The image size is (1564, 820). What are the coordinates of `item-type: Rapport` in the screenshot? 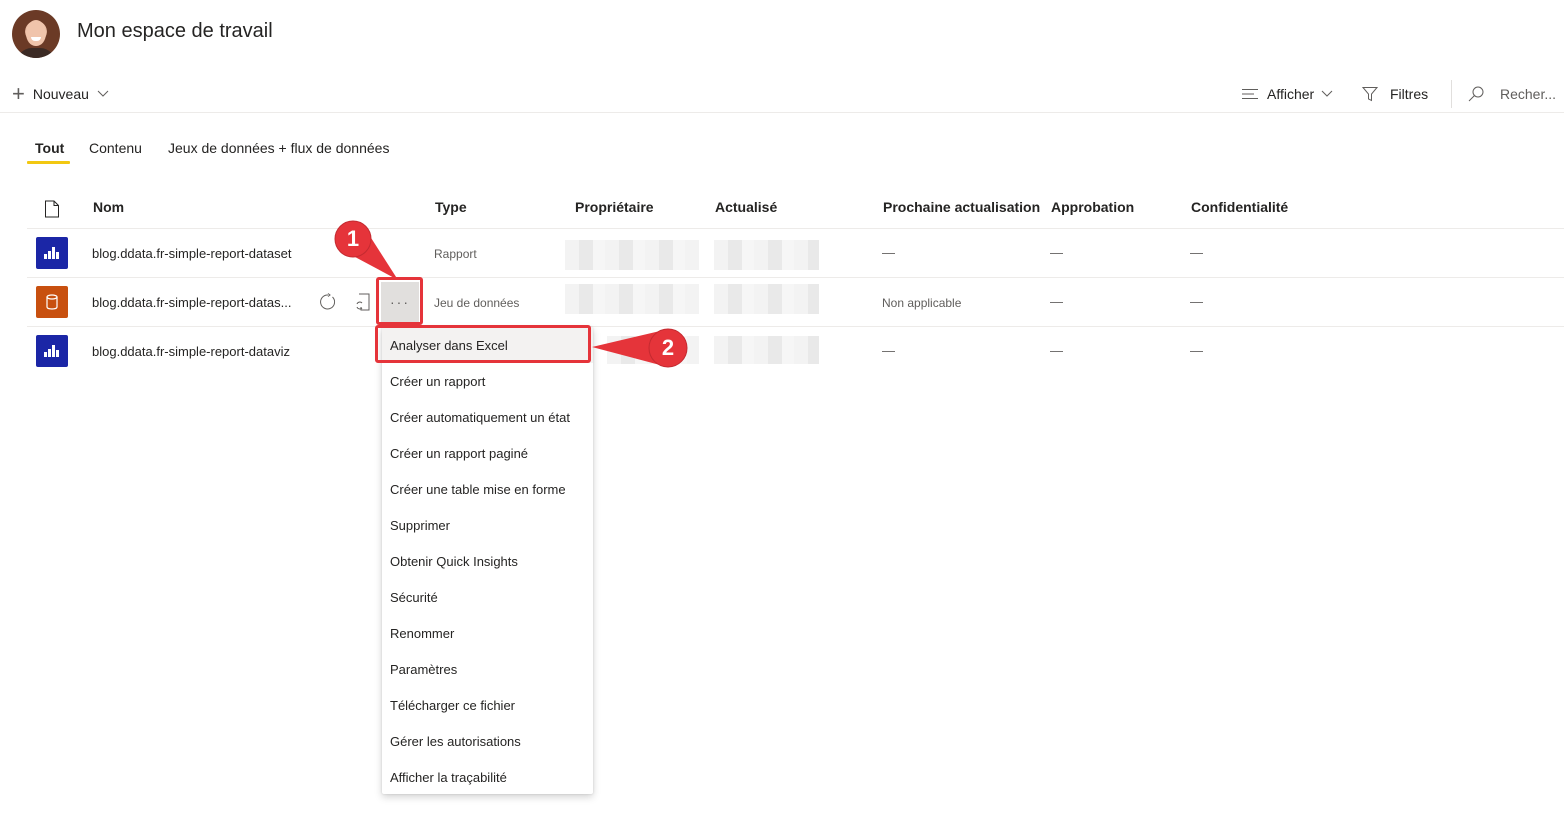 It's located at (455, 254).